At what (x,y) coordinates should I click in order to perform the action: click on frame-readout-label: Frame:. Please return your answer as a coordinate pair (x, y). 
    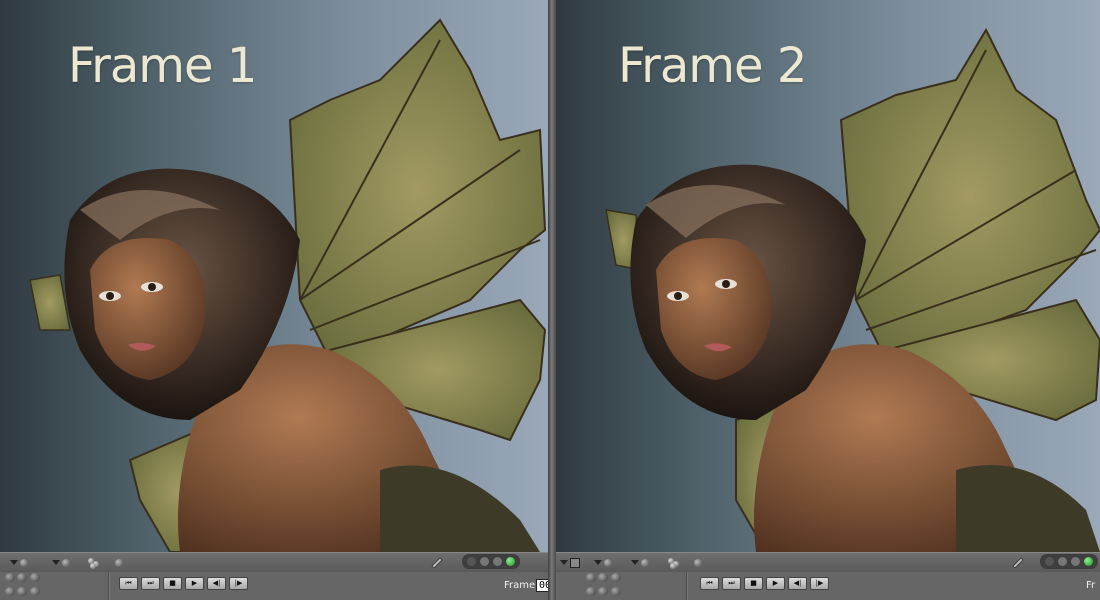
    Looking at the image, I should click on (521, 585).